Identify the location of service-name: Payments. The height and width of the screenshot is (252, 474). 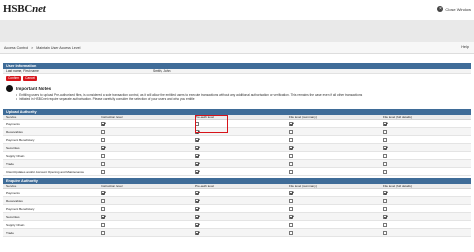
(13, 123).